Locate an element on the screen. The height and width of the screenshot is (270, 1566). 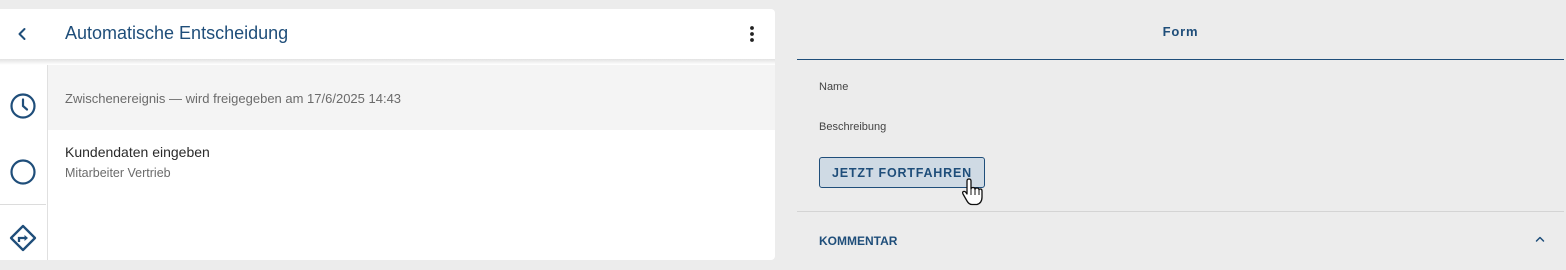
rail-item-task is located at coordinates (23, 171).